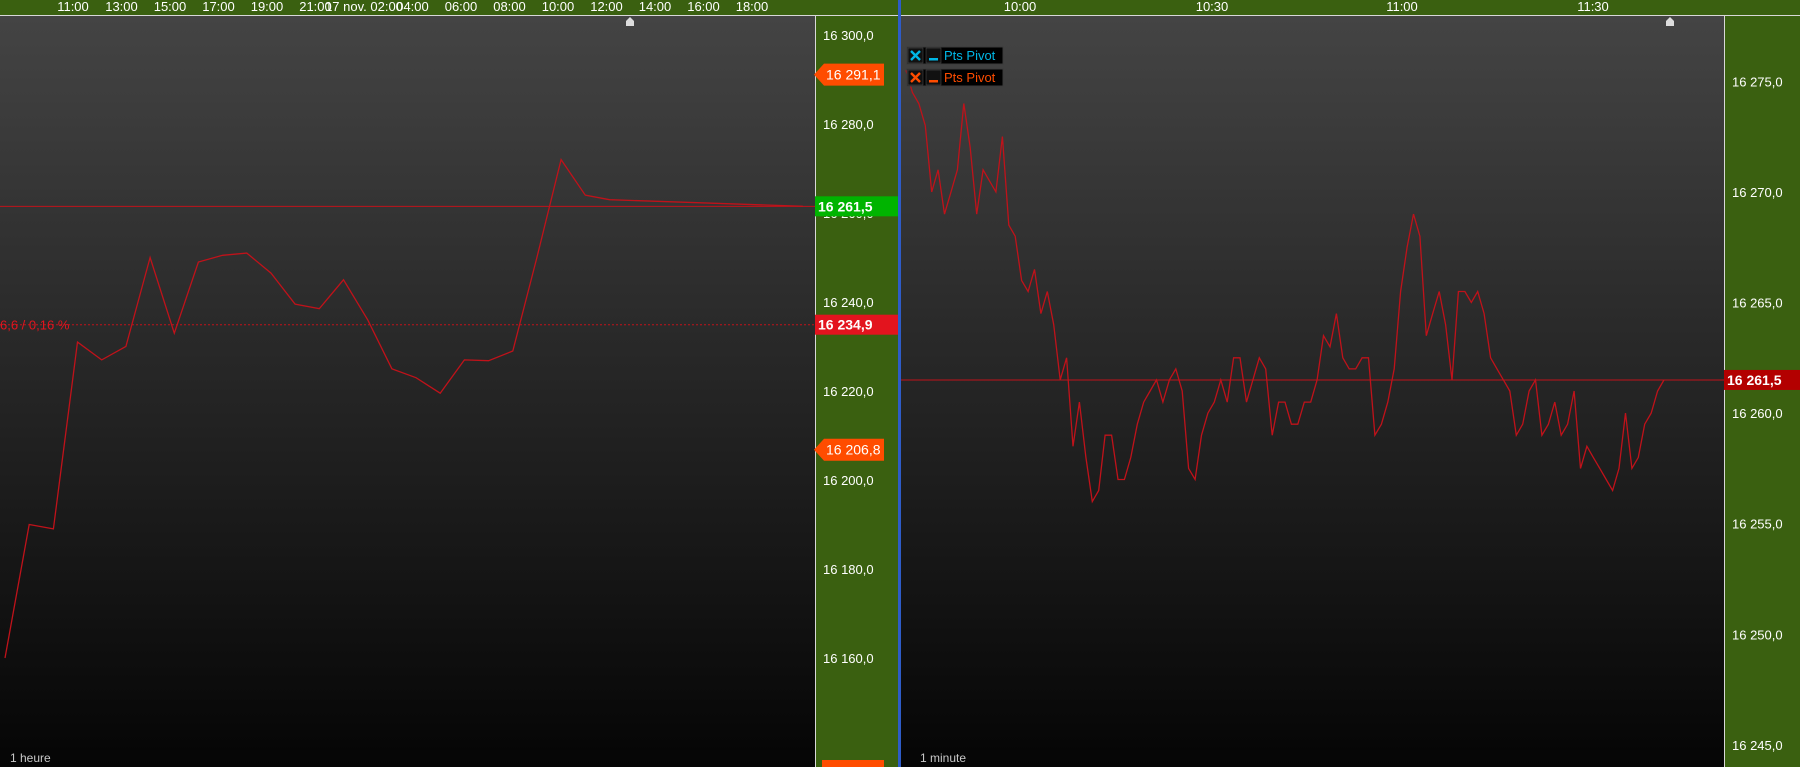 Image resolution: width=1800 pixels, height=767 pixels. I want to click on x-tick-label: 10:30, so click(1212, 7).